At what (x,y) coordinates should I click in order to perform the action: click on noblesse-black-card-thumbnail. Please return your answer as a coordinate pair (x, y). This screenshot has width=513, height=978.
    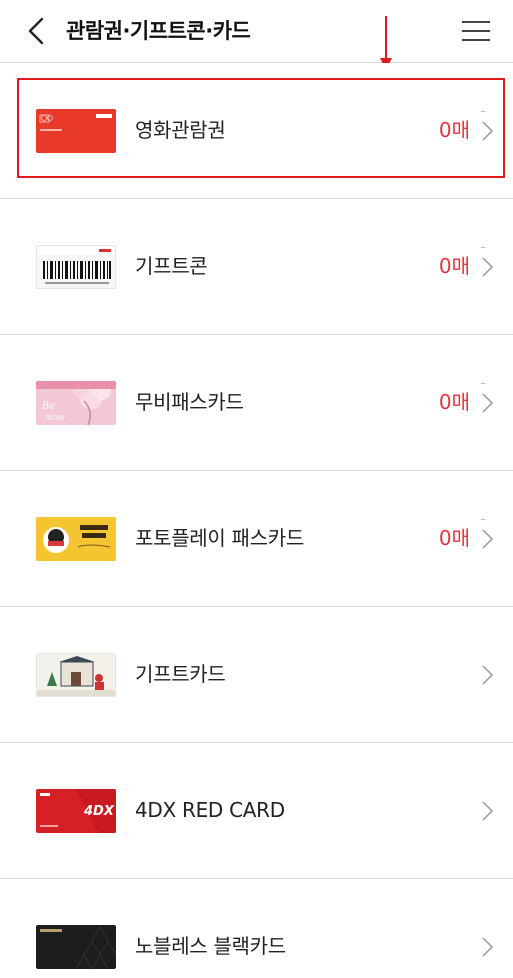
    Looking at the image, I should click on (76, 947).